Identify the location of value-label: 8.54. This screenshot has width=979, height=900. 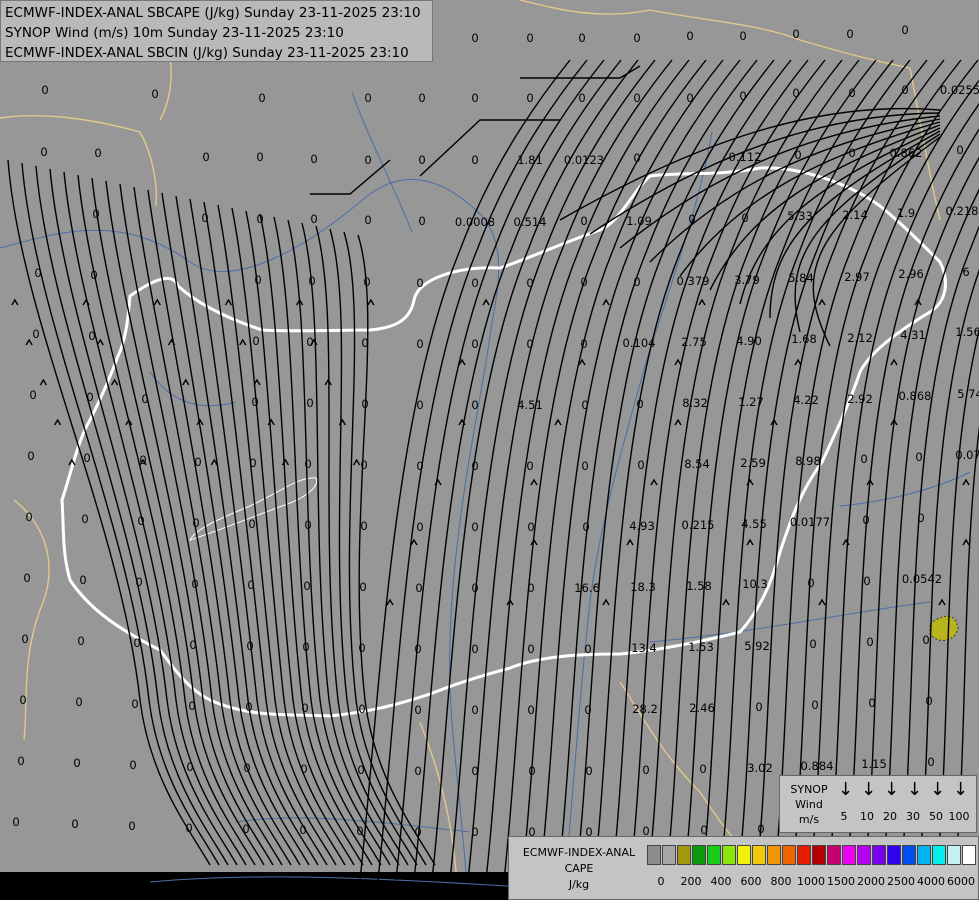
(697, 464).